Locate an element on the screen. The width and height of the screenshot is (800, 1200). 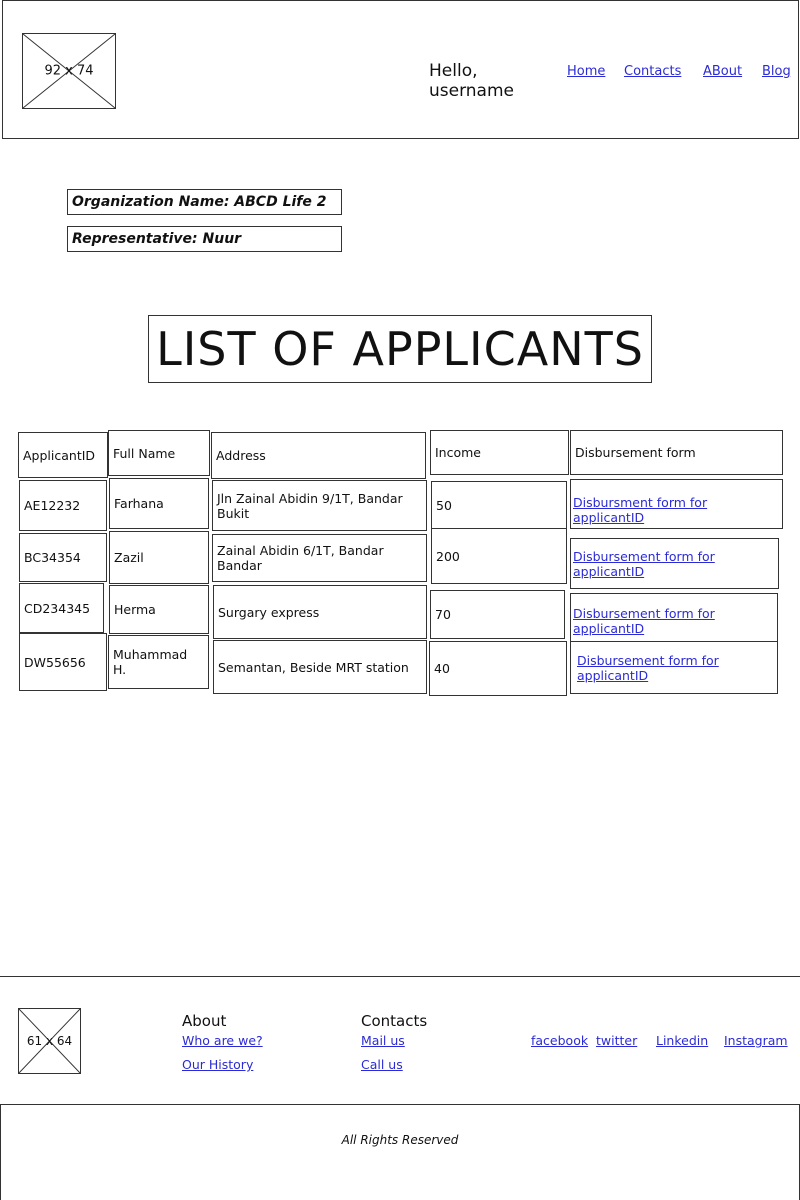
footer-facebook-link: facebook is located at coordinates (559, 1040).